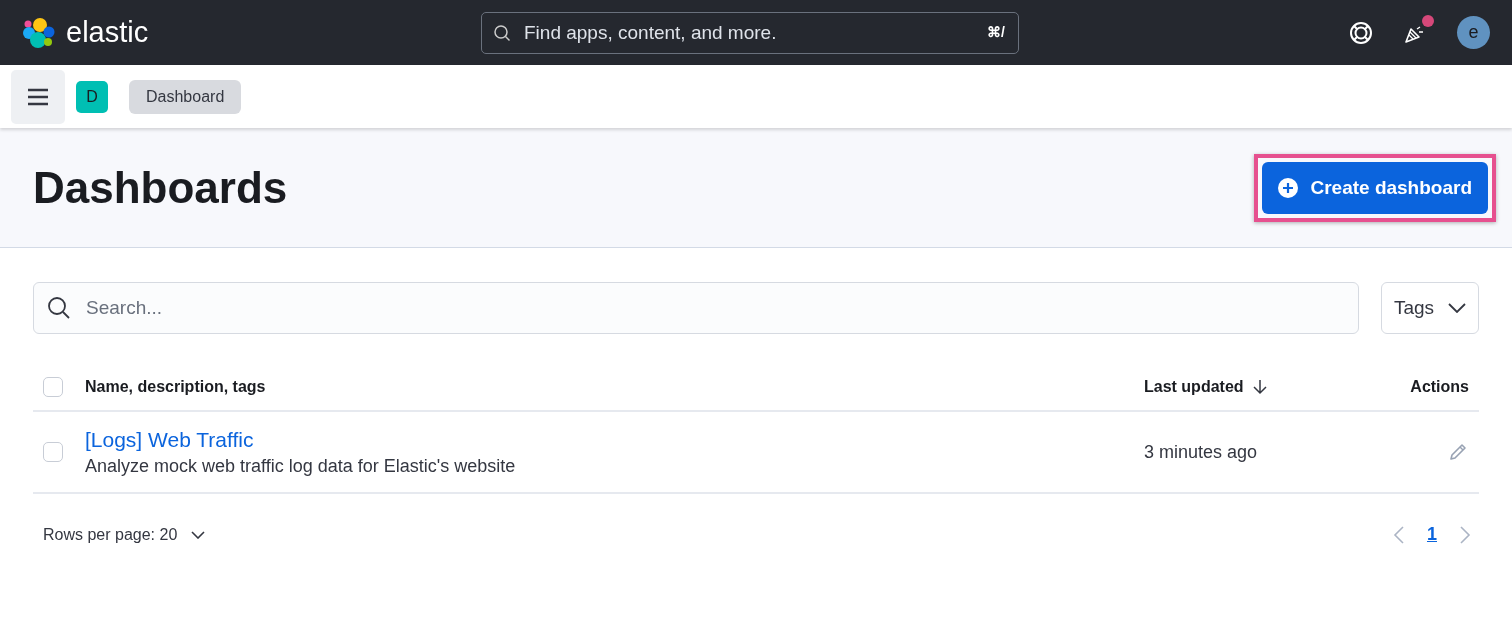 Image resolution: width=1512 pixels, height=624 pixels. Describe the element at coordinates (502, 32) in the screenshot. I see `search-icon` at that location.